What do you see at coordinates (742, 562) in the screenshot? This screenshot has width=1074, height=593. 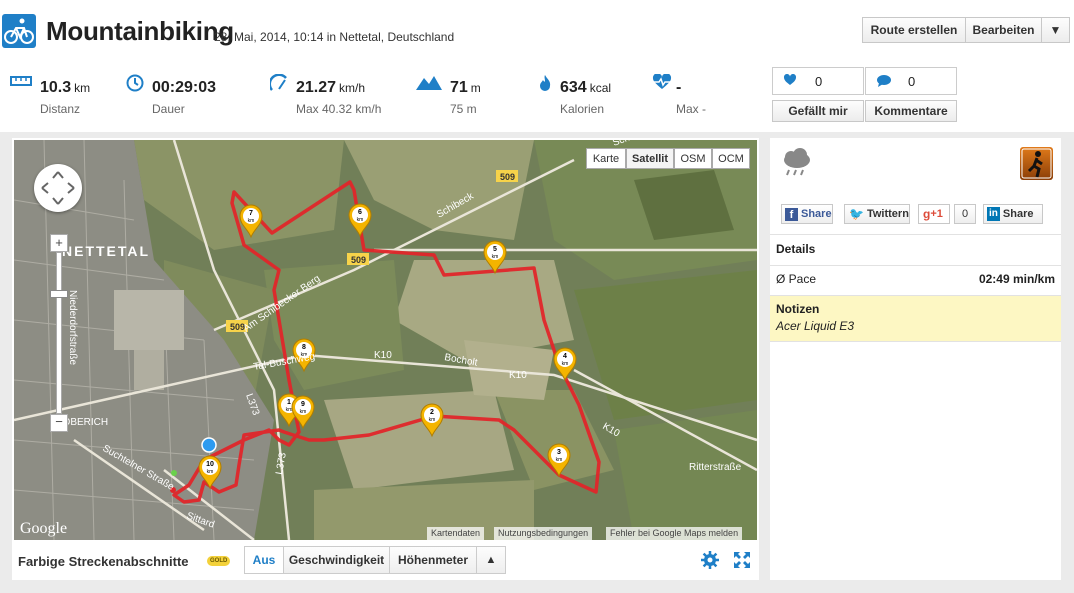 I see `fullscreen-icon` at bounding box center [742, 562].